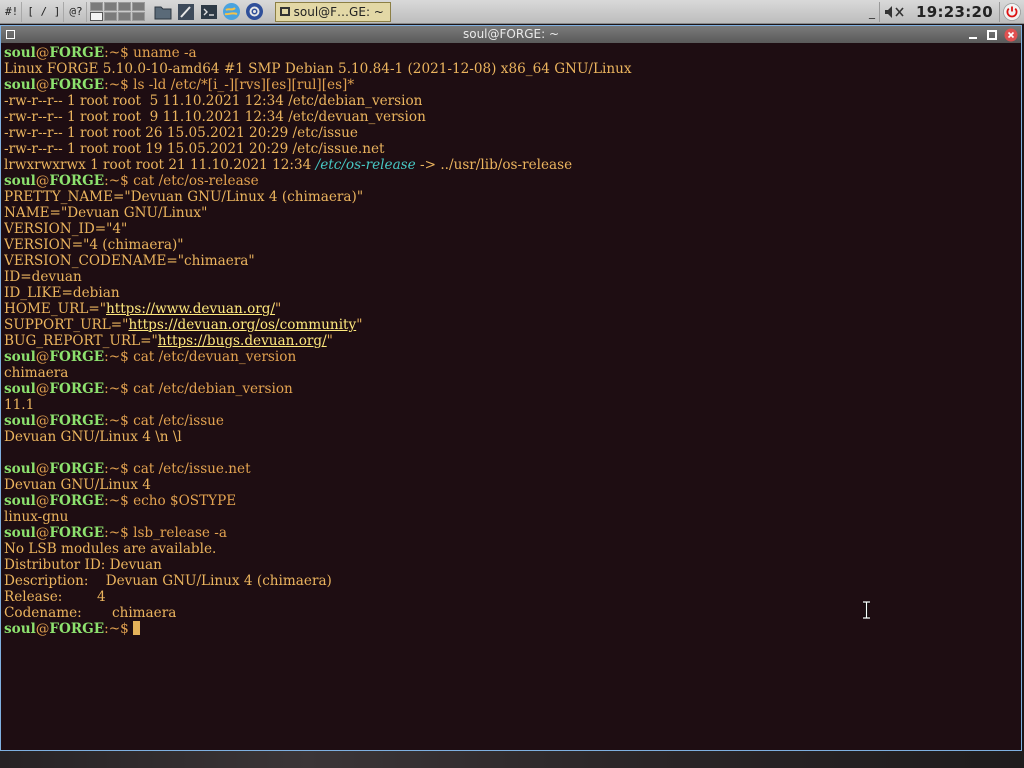 The image size is (1024, 768). Describe the element at coordinates (55, 309) in the screenshot. I see `output-text: HOME_URL="` at that location.